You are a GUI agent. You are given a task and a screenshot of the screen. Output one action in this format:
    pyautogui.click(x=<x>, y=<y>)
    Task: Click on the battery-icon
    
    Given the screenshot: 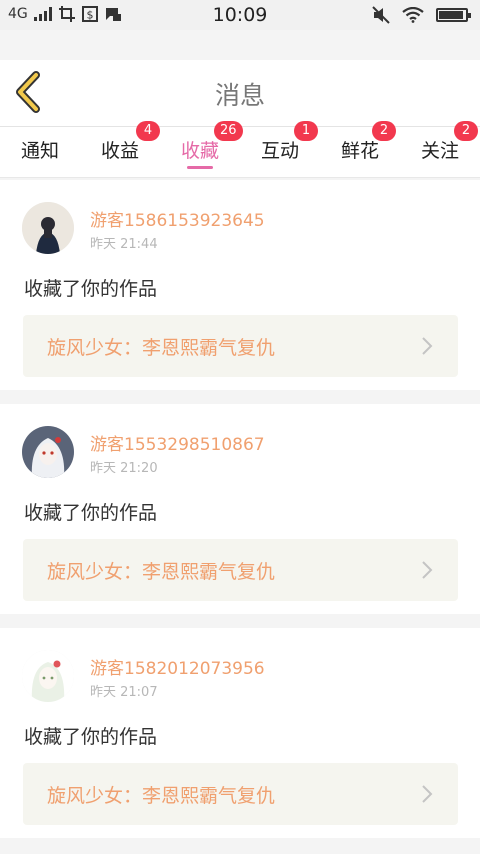 What is the action you would take?
    pyautogui.click(x=453, y=15)
    